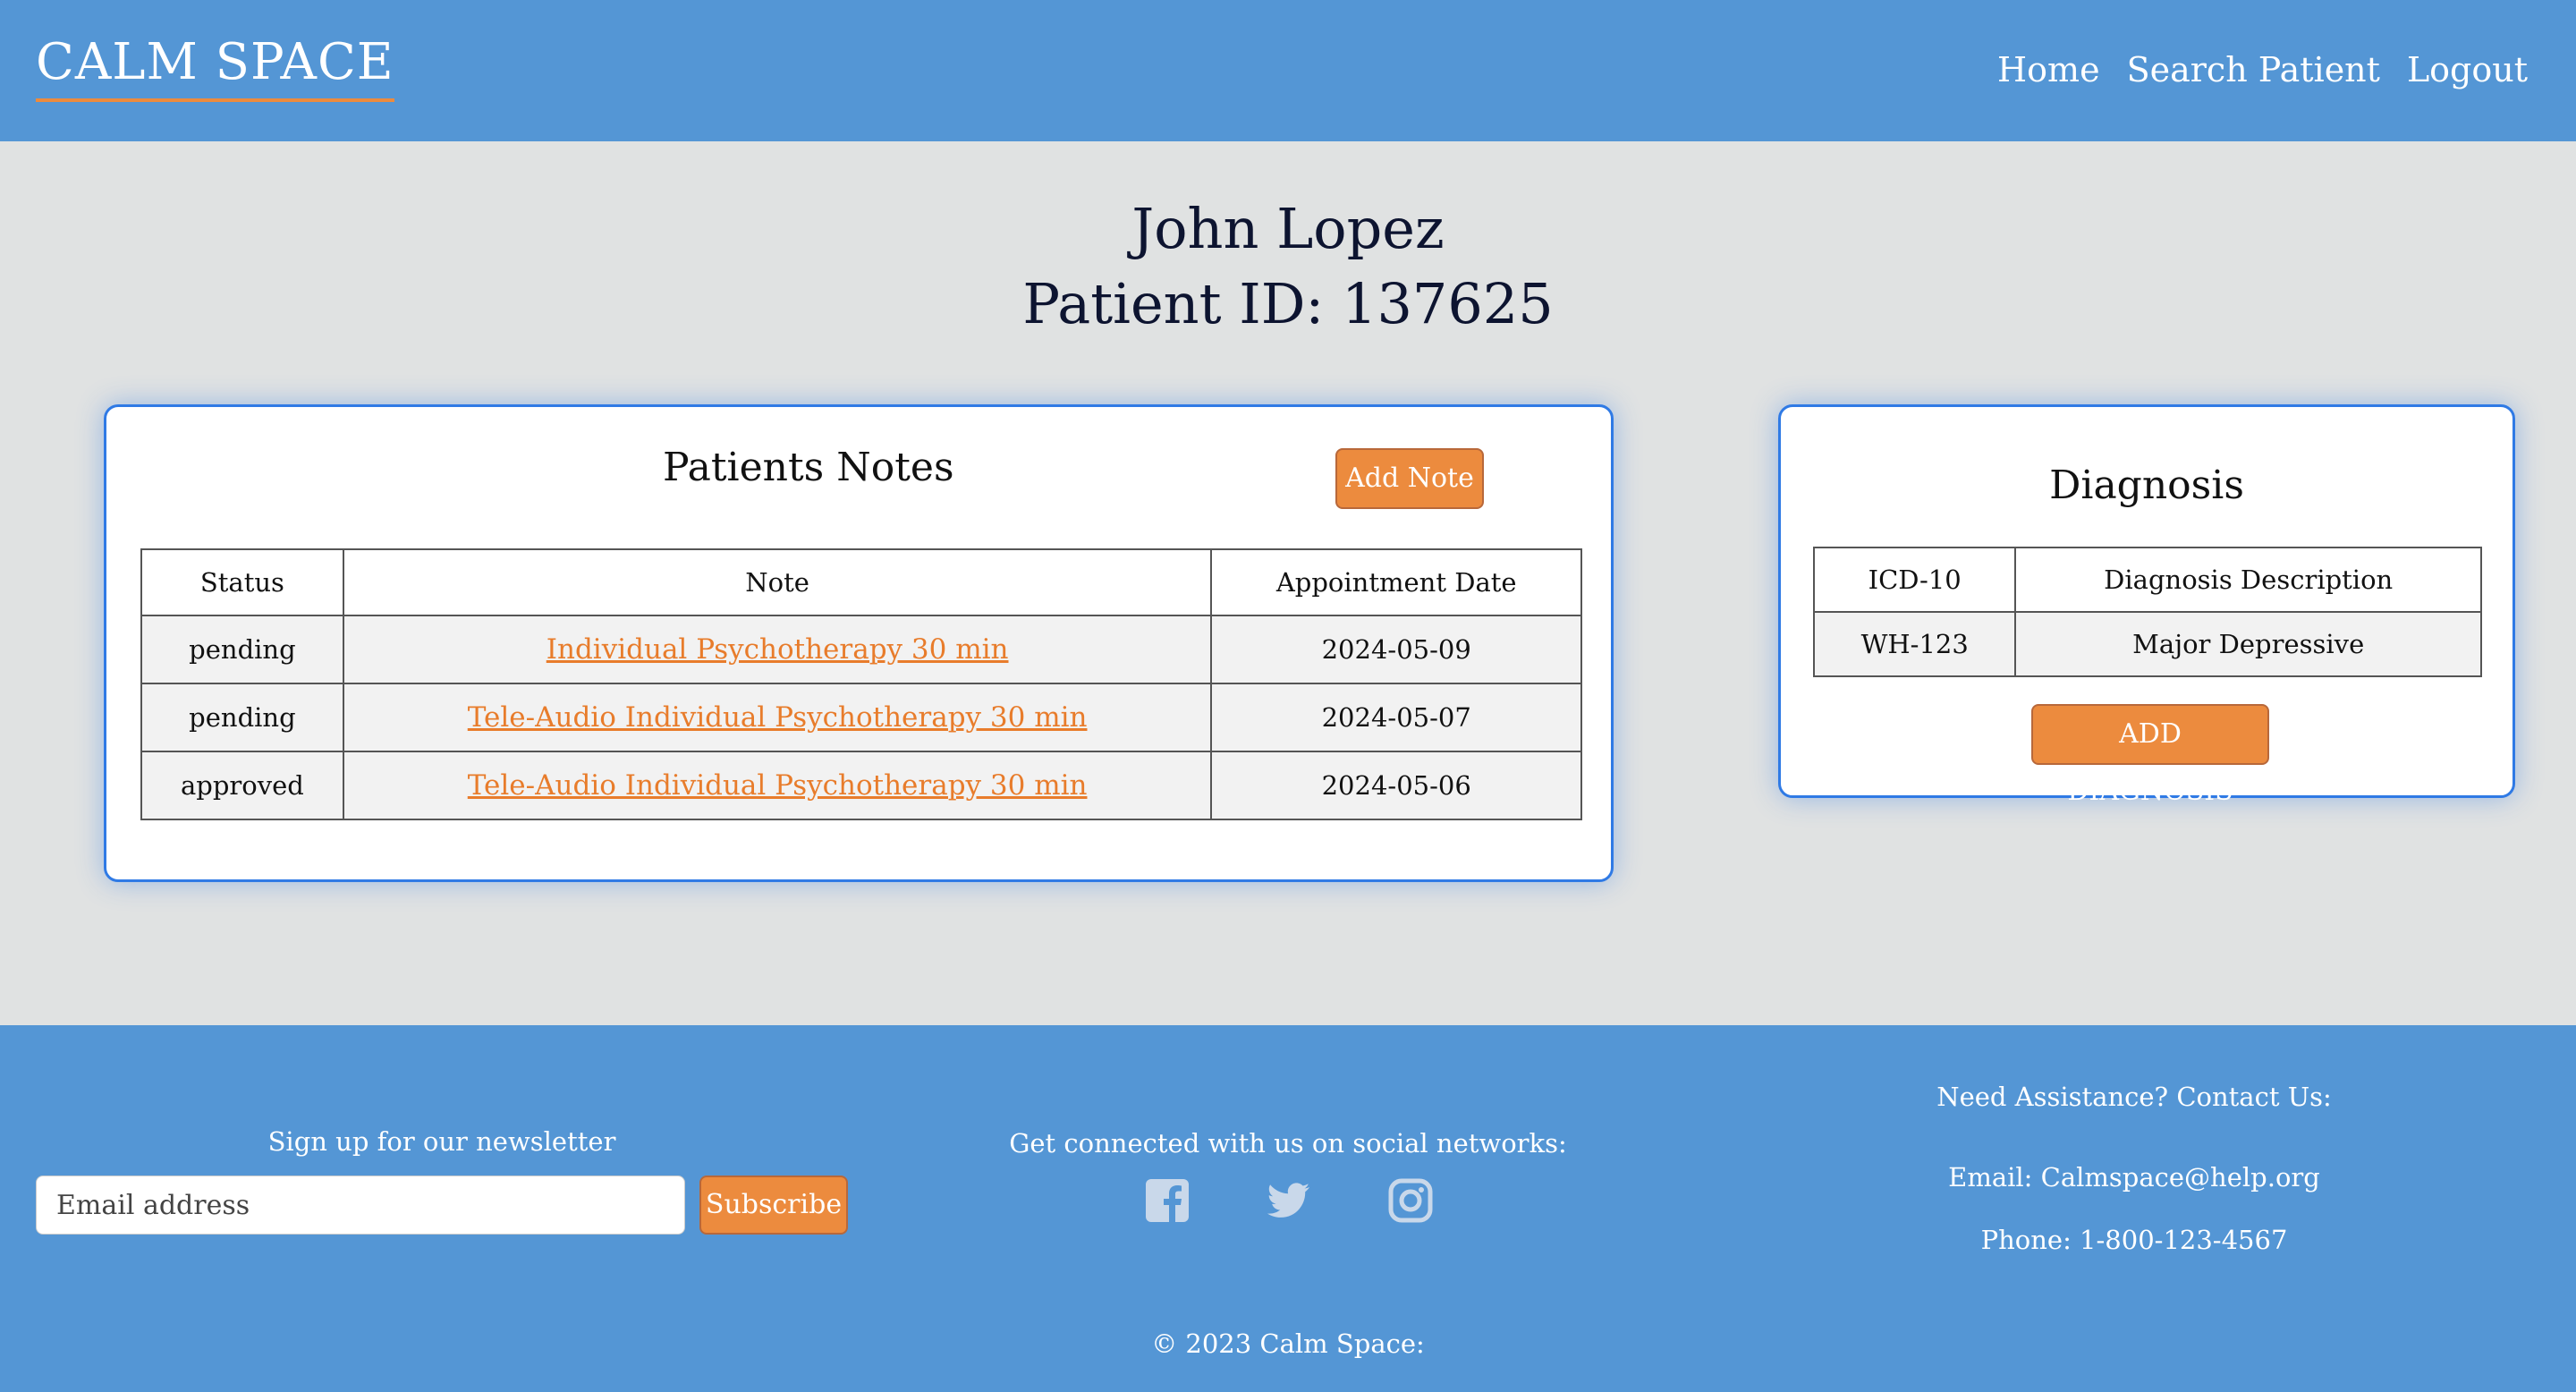  Describe the element at coordinates (1914, 644) in the screenshot. I see `diagnosis-code: WH-123` at that location.